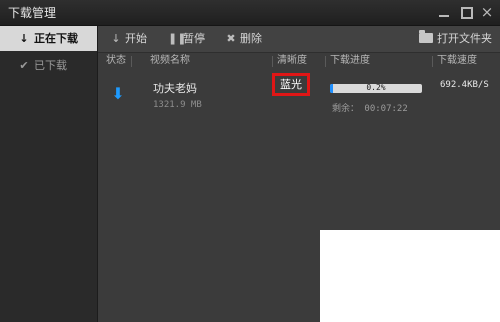  Describe the element at coordinates (444, 12) in the screenshot. I see `minimize-icon` at that location.